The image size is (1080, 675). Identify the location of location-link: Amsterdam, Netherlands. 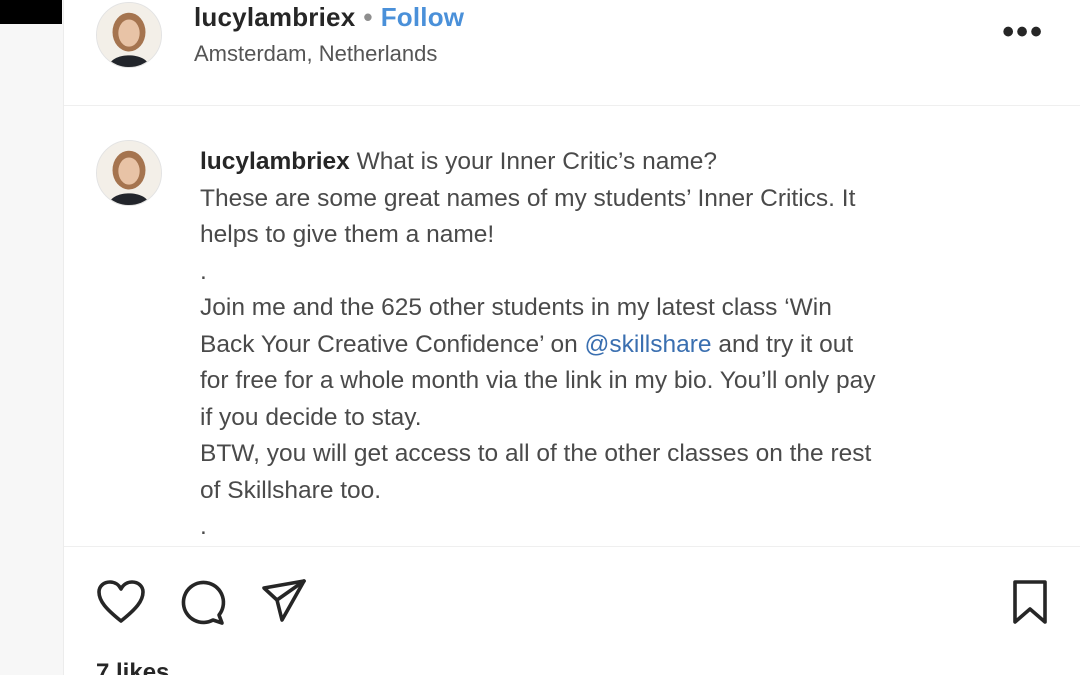
(315, 54).